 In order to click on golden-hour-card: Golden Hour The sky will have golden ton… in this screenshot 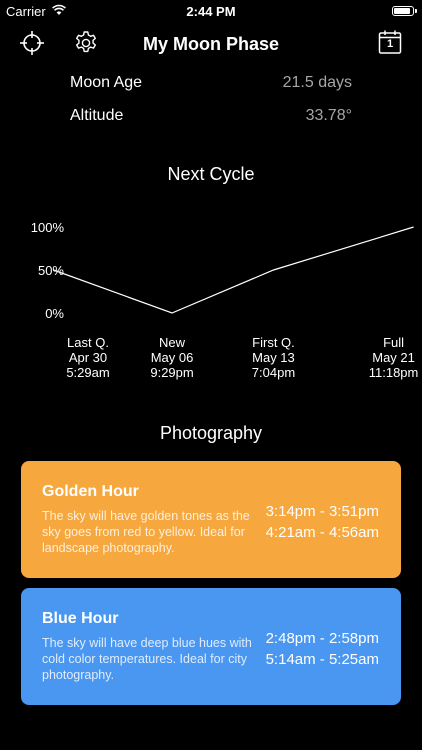, I will do `click(211, 519)`.